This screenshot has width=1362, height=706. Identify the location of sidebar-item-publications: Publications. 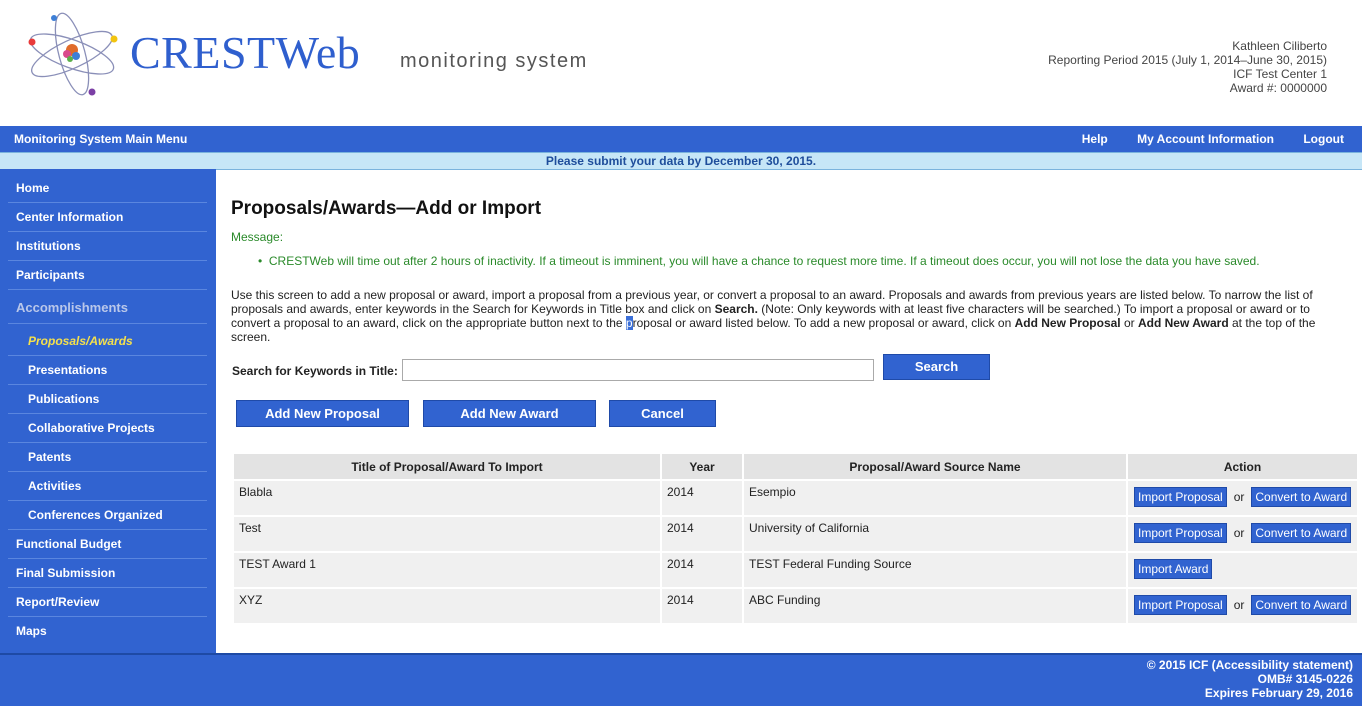
(107, 399).